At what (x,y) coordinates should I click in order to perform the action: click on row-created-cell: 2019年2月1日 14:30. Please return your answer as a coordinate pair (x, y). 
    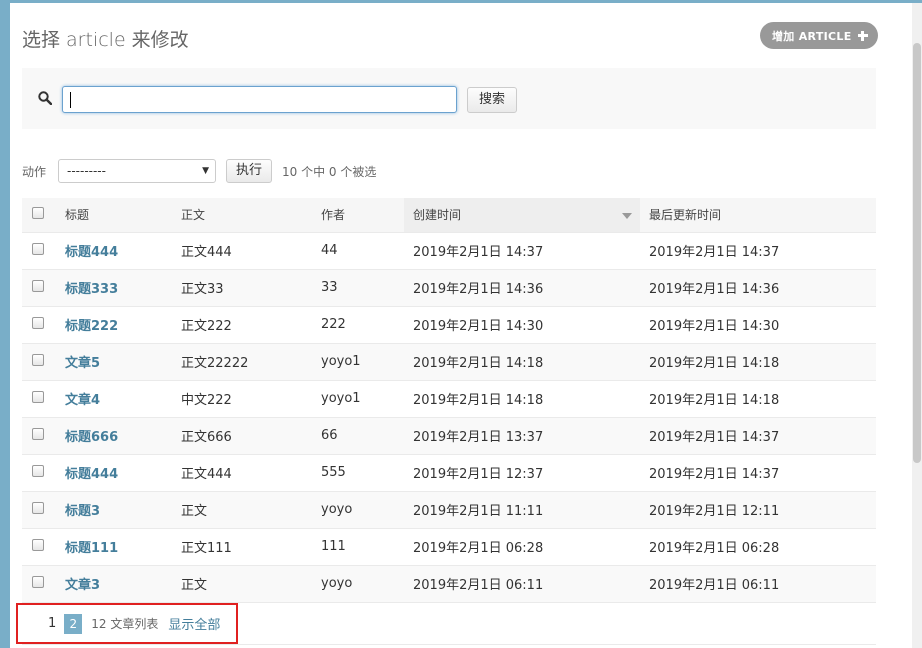
    Looking at the image, I should click on (522, 325).